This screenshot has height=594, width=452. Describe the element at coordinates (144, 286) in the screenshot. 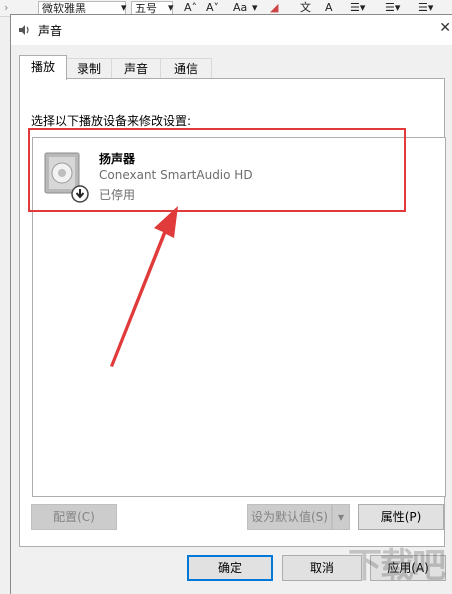

I see `annotation-arrow-icon` at that location.